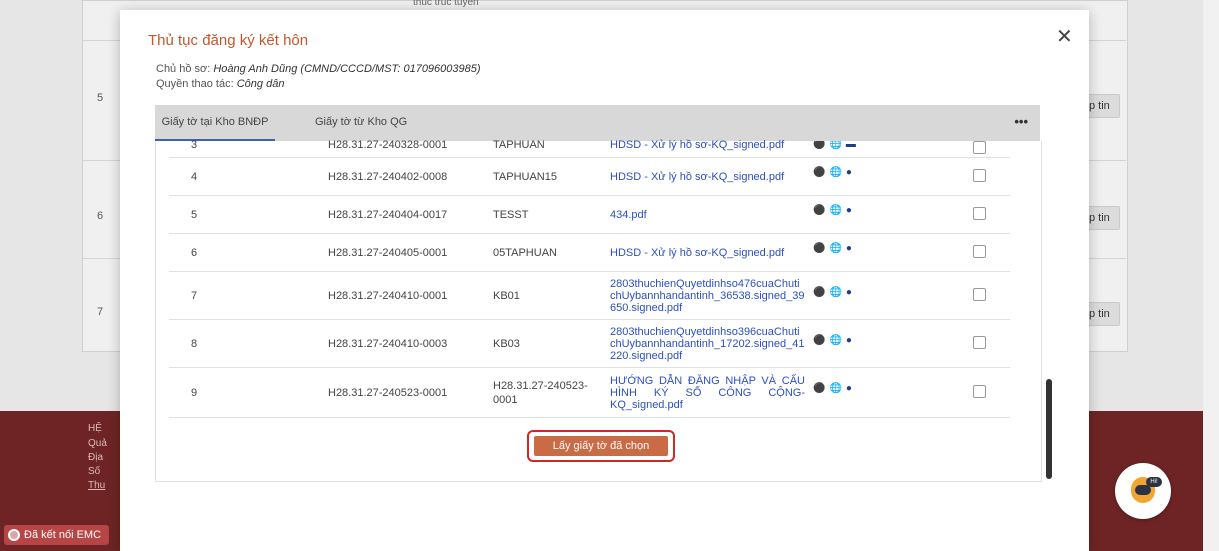 The width and height of the screenshot is (1219, 551). I want to click on row-file-link: 434.pdf, so click(711, 214).